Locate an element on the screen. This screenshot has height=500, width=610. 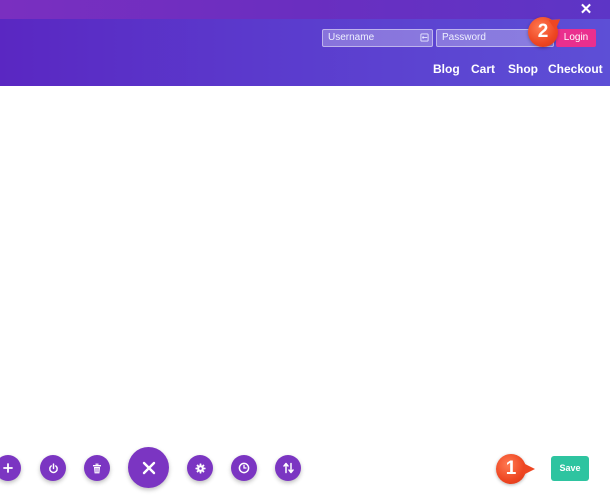
gear-icon is located at coordinates (200, 468).